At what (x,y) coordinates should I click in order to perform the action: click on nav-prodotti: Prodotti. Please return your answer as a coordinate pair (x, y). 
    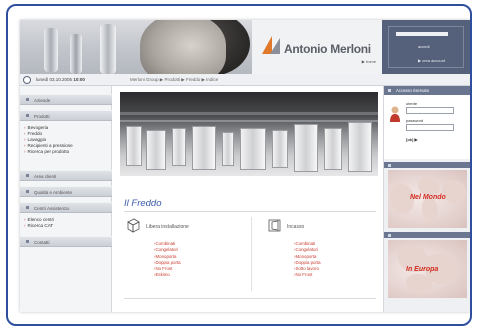
    Looking at the image, I should click on (66, 115).